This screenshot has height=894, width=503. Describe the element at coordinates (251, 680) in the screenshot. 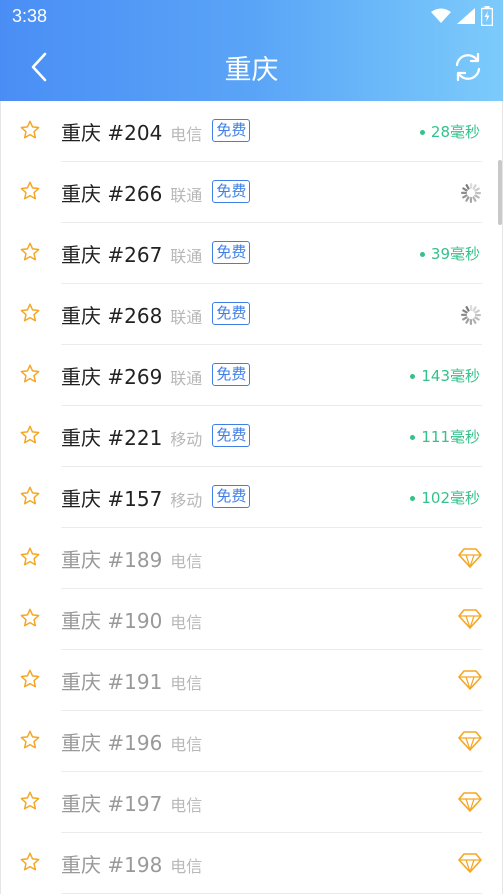

I see `server-row: 重庆 #191 电信` at that location.